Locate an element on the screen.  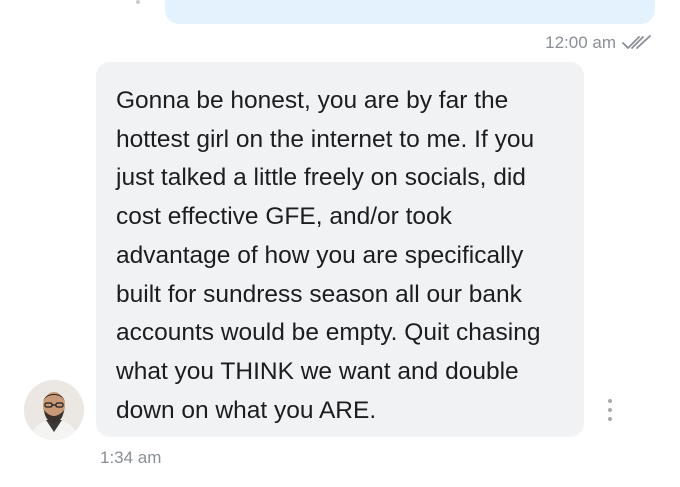
outgoing-message-meta: 12:00 am is located at coordinates (598, 43).